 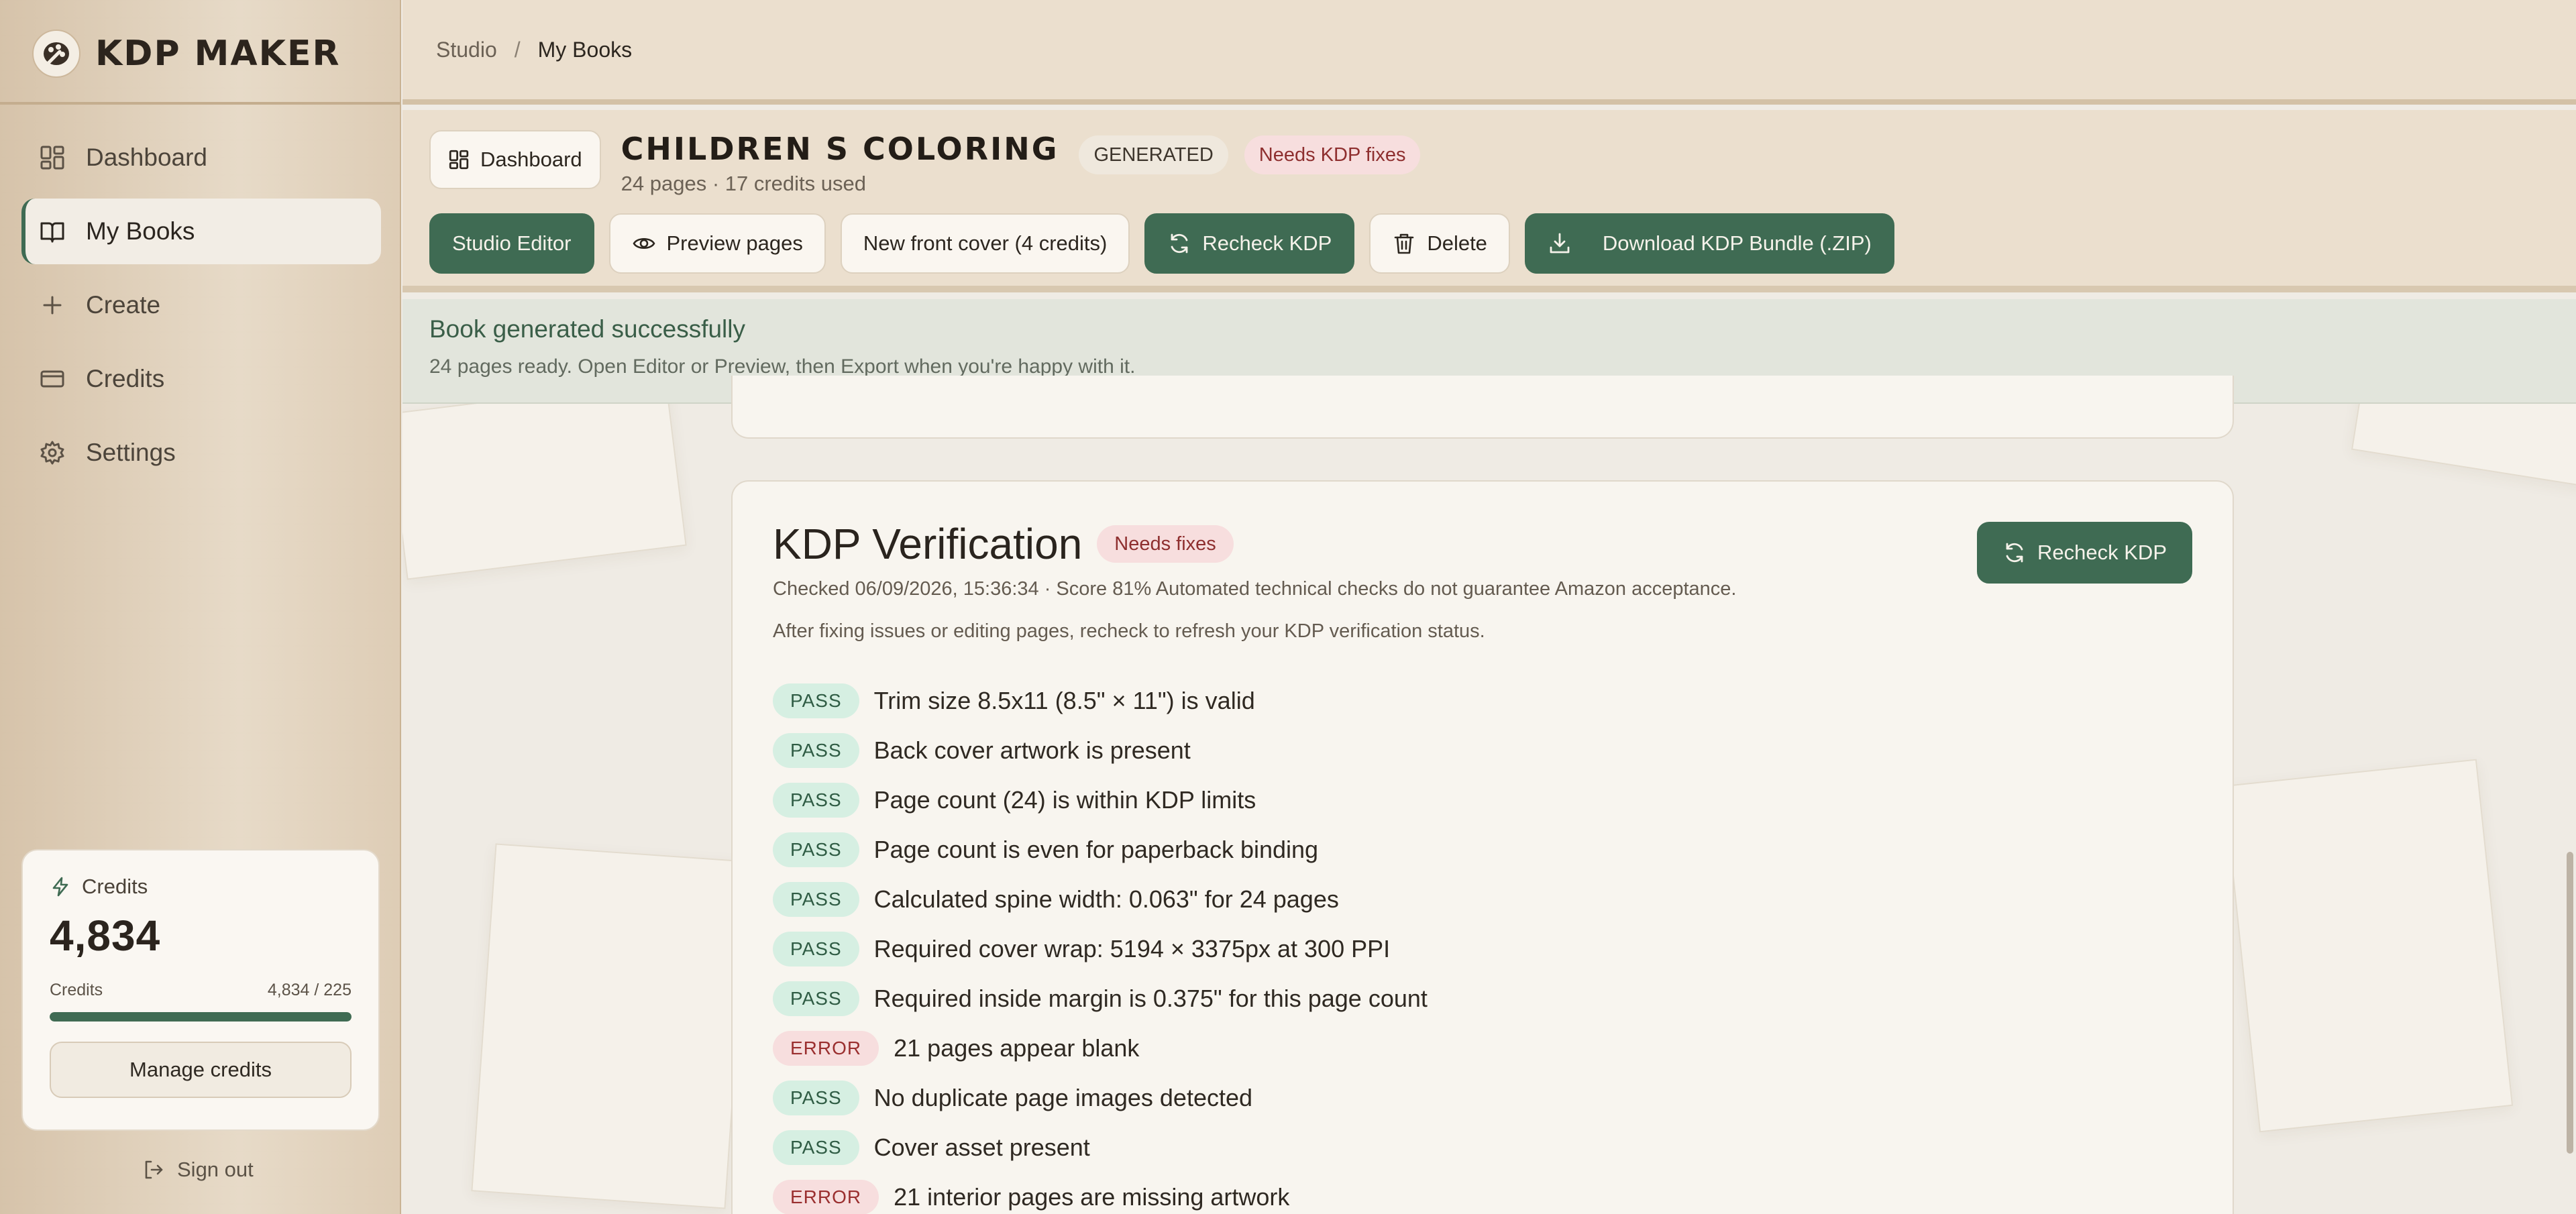 What do you see at coordinates (1332, 154) in the screenshot?
I see `kdp-warning-badge: Needs KDP fixes` at bounding box center [1332, 154].